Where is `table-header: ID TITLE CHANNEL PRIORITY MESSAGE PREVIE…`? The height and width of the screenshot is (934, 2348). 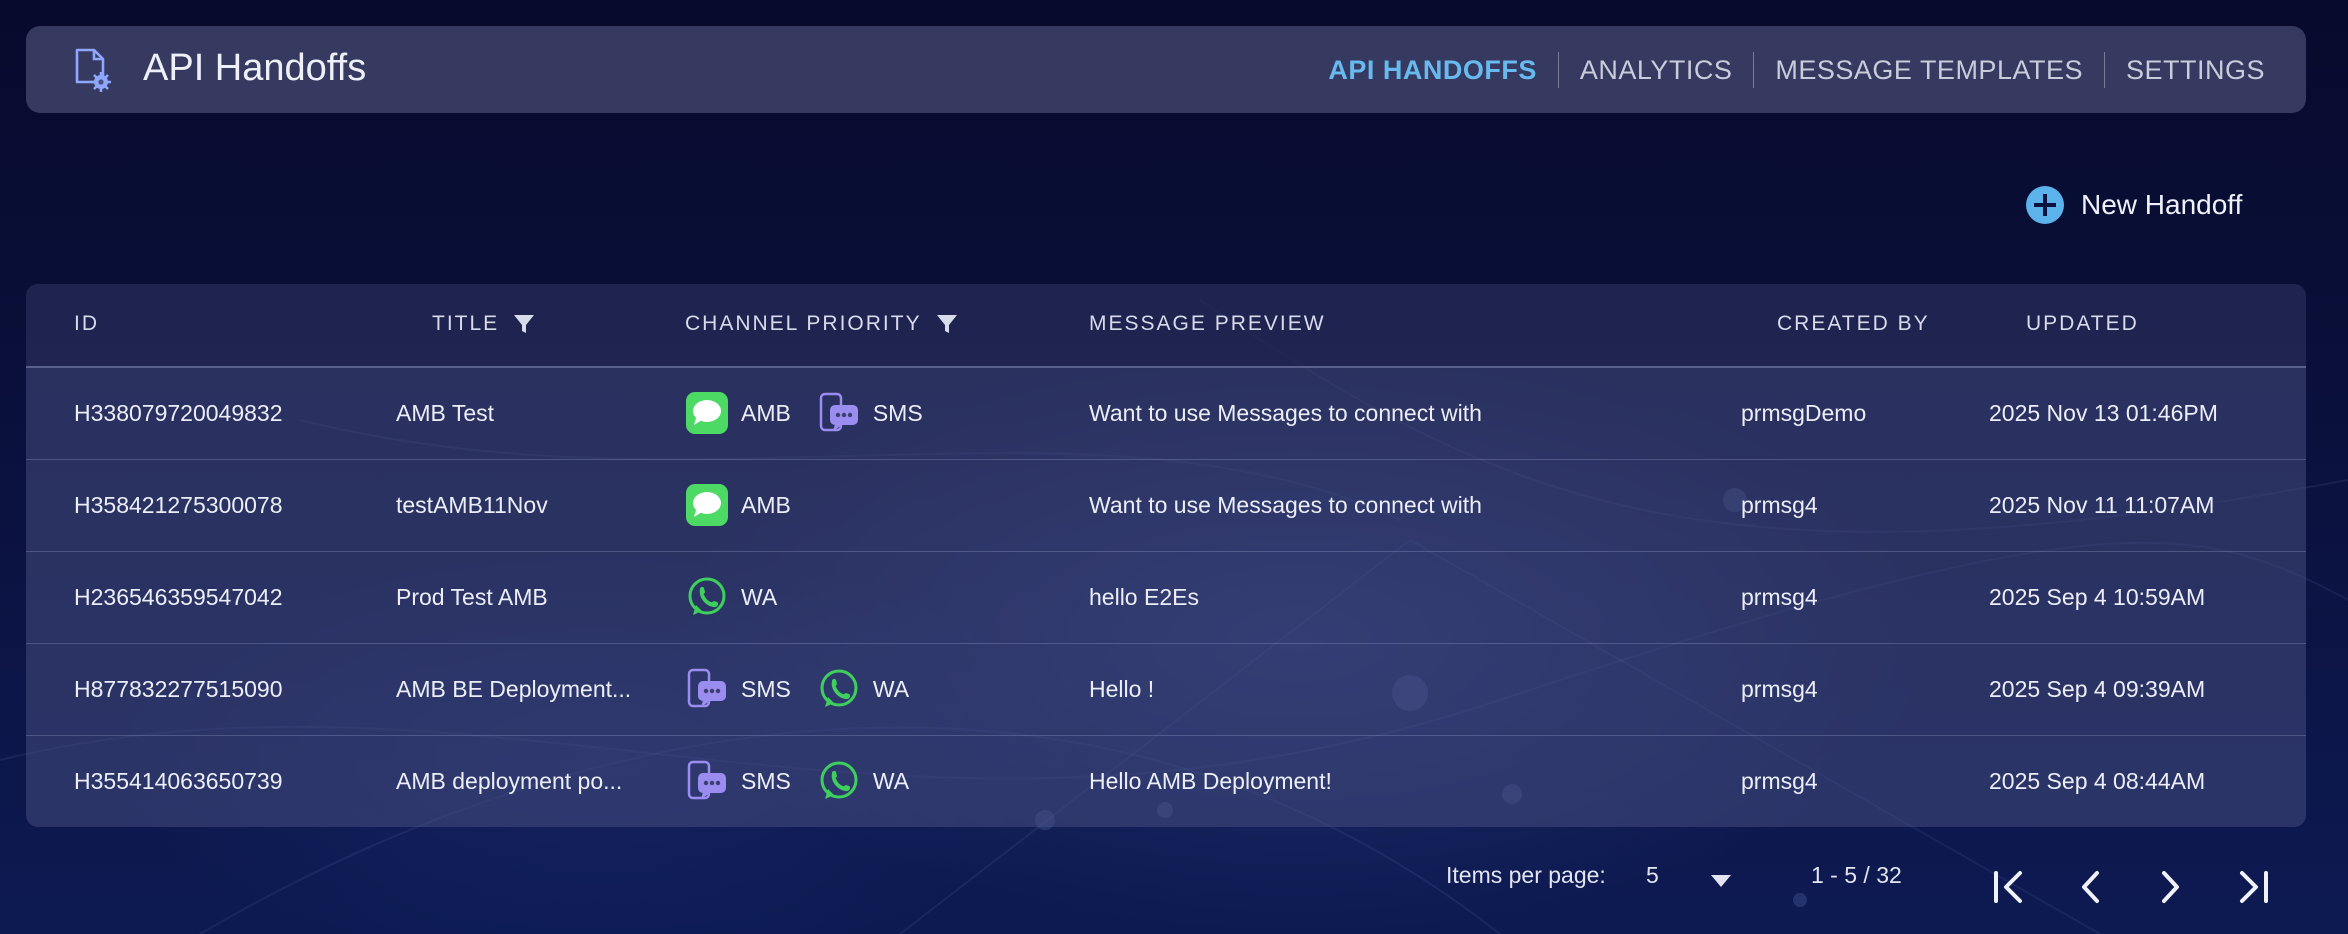
table-header: ID TITLE CHANNEL PRIORITY MESSAGE PREVIE… is located at coordinates (1166, 326).